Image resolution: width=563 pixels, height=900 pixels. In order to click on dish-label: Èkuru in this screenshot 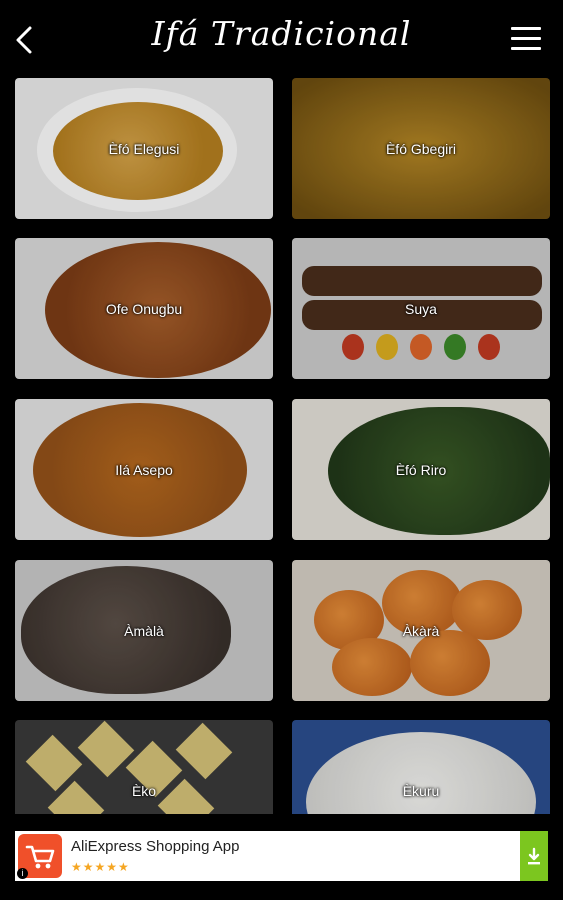, I will do `click(421, 790)`.